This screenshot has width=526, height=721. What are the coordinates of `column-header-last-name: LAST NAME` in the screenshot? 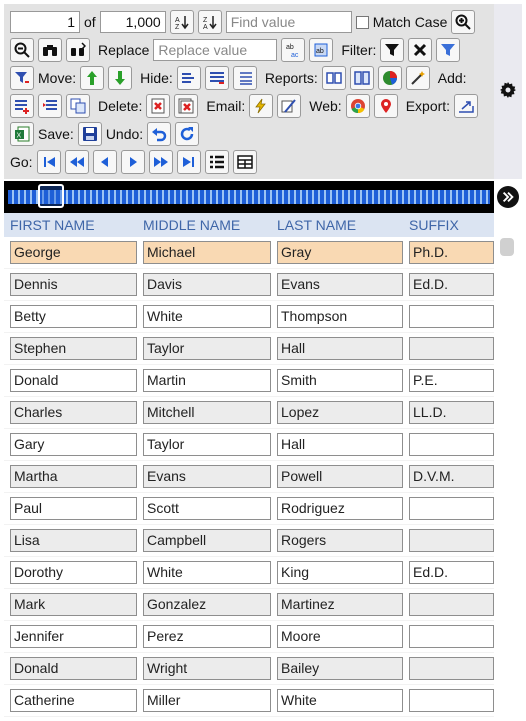 It's located at (337, 225).